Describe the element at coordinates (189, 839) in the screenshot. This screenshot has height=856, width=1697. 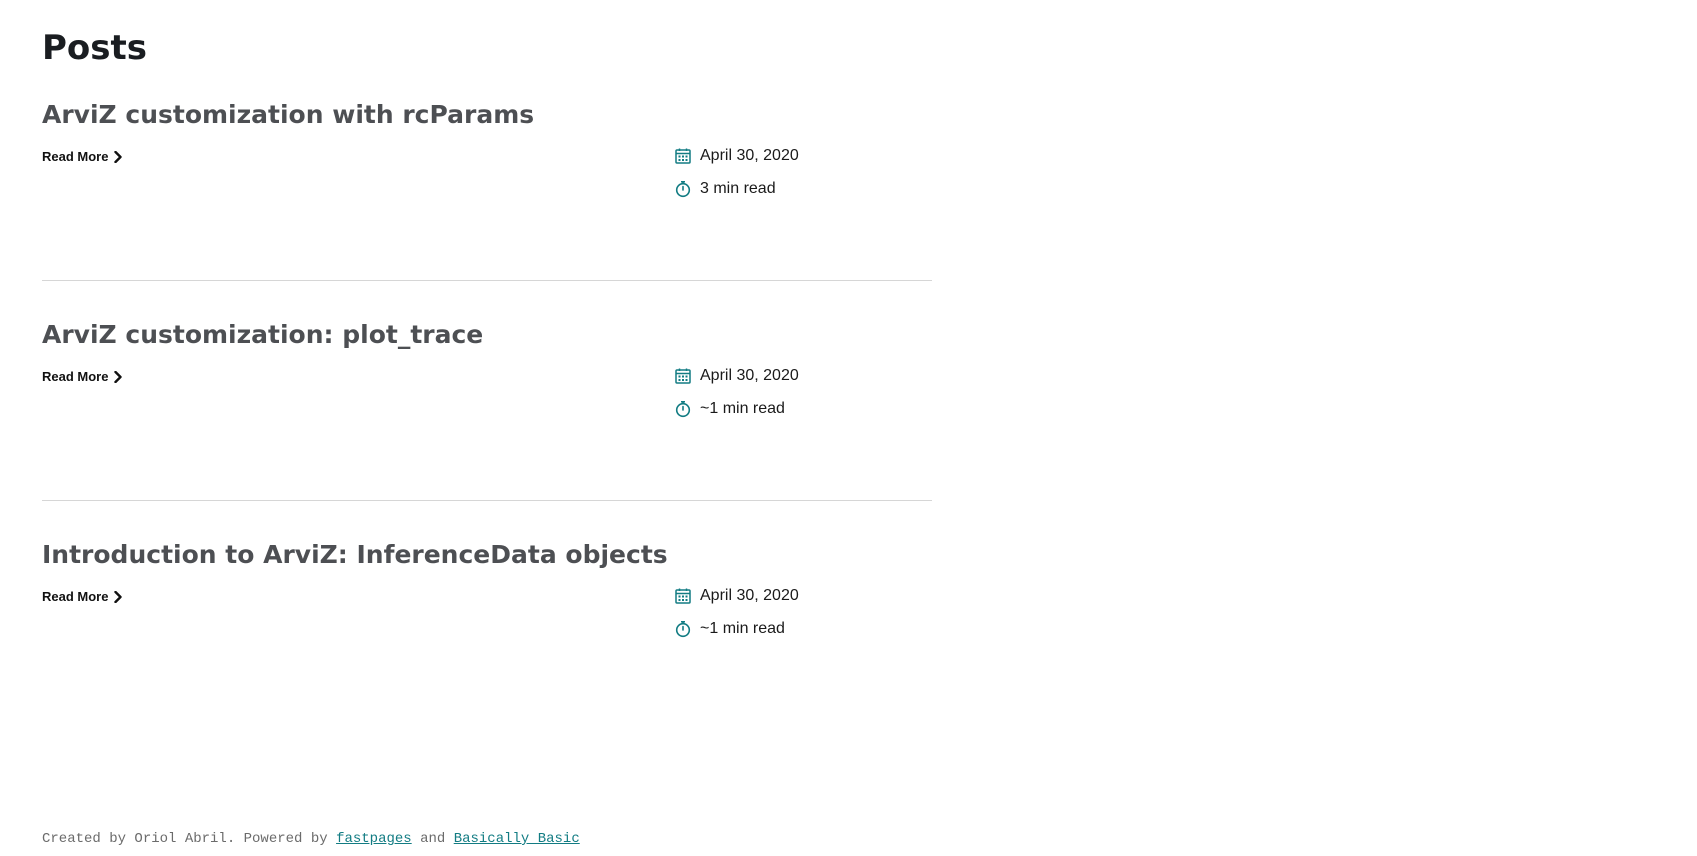
I see `footer-credit-text: Created by Oriol Abril. Powered by` at that location.